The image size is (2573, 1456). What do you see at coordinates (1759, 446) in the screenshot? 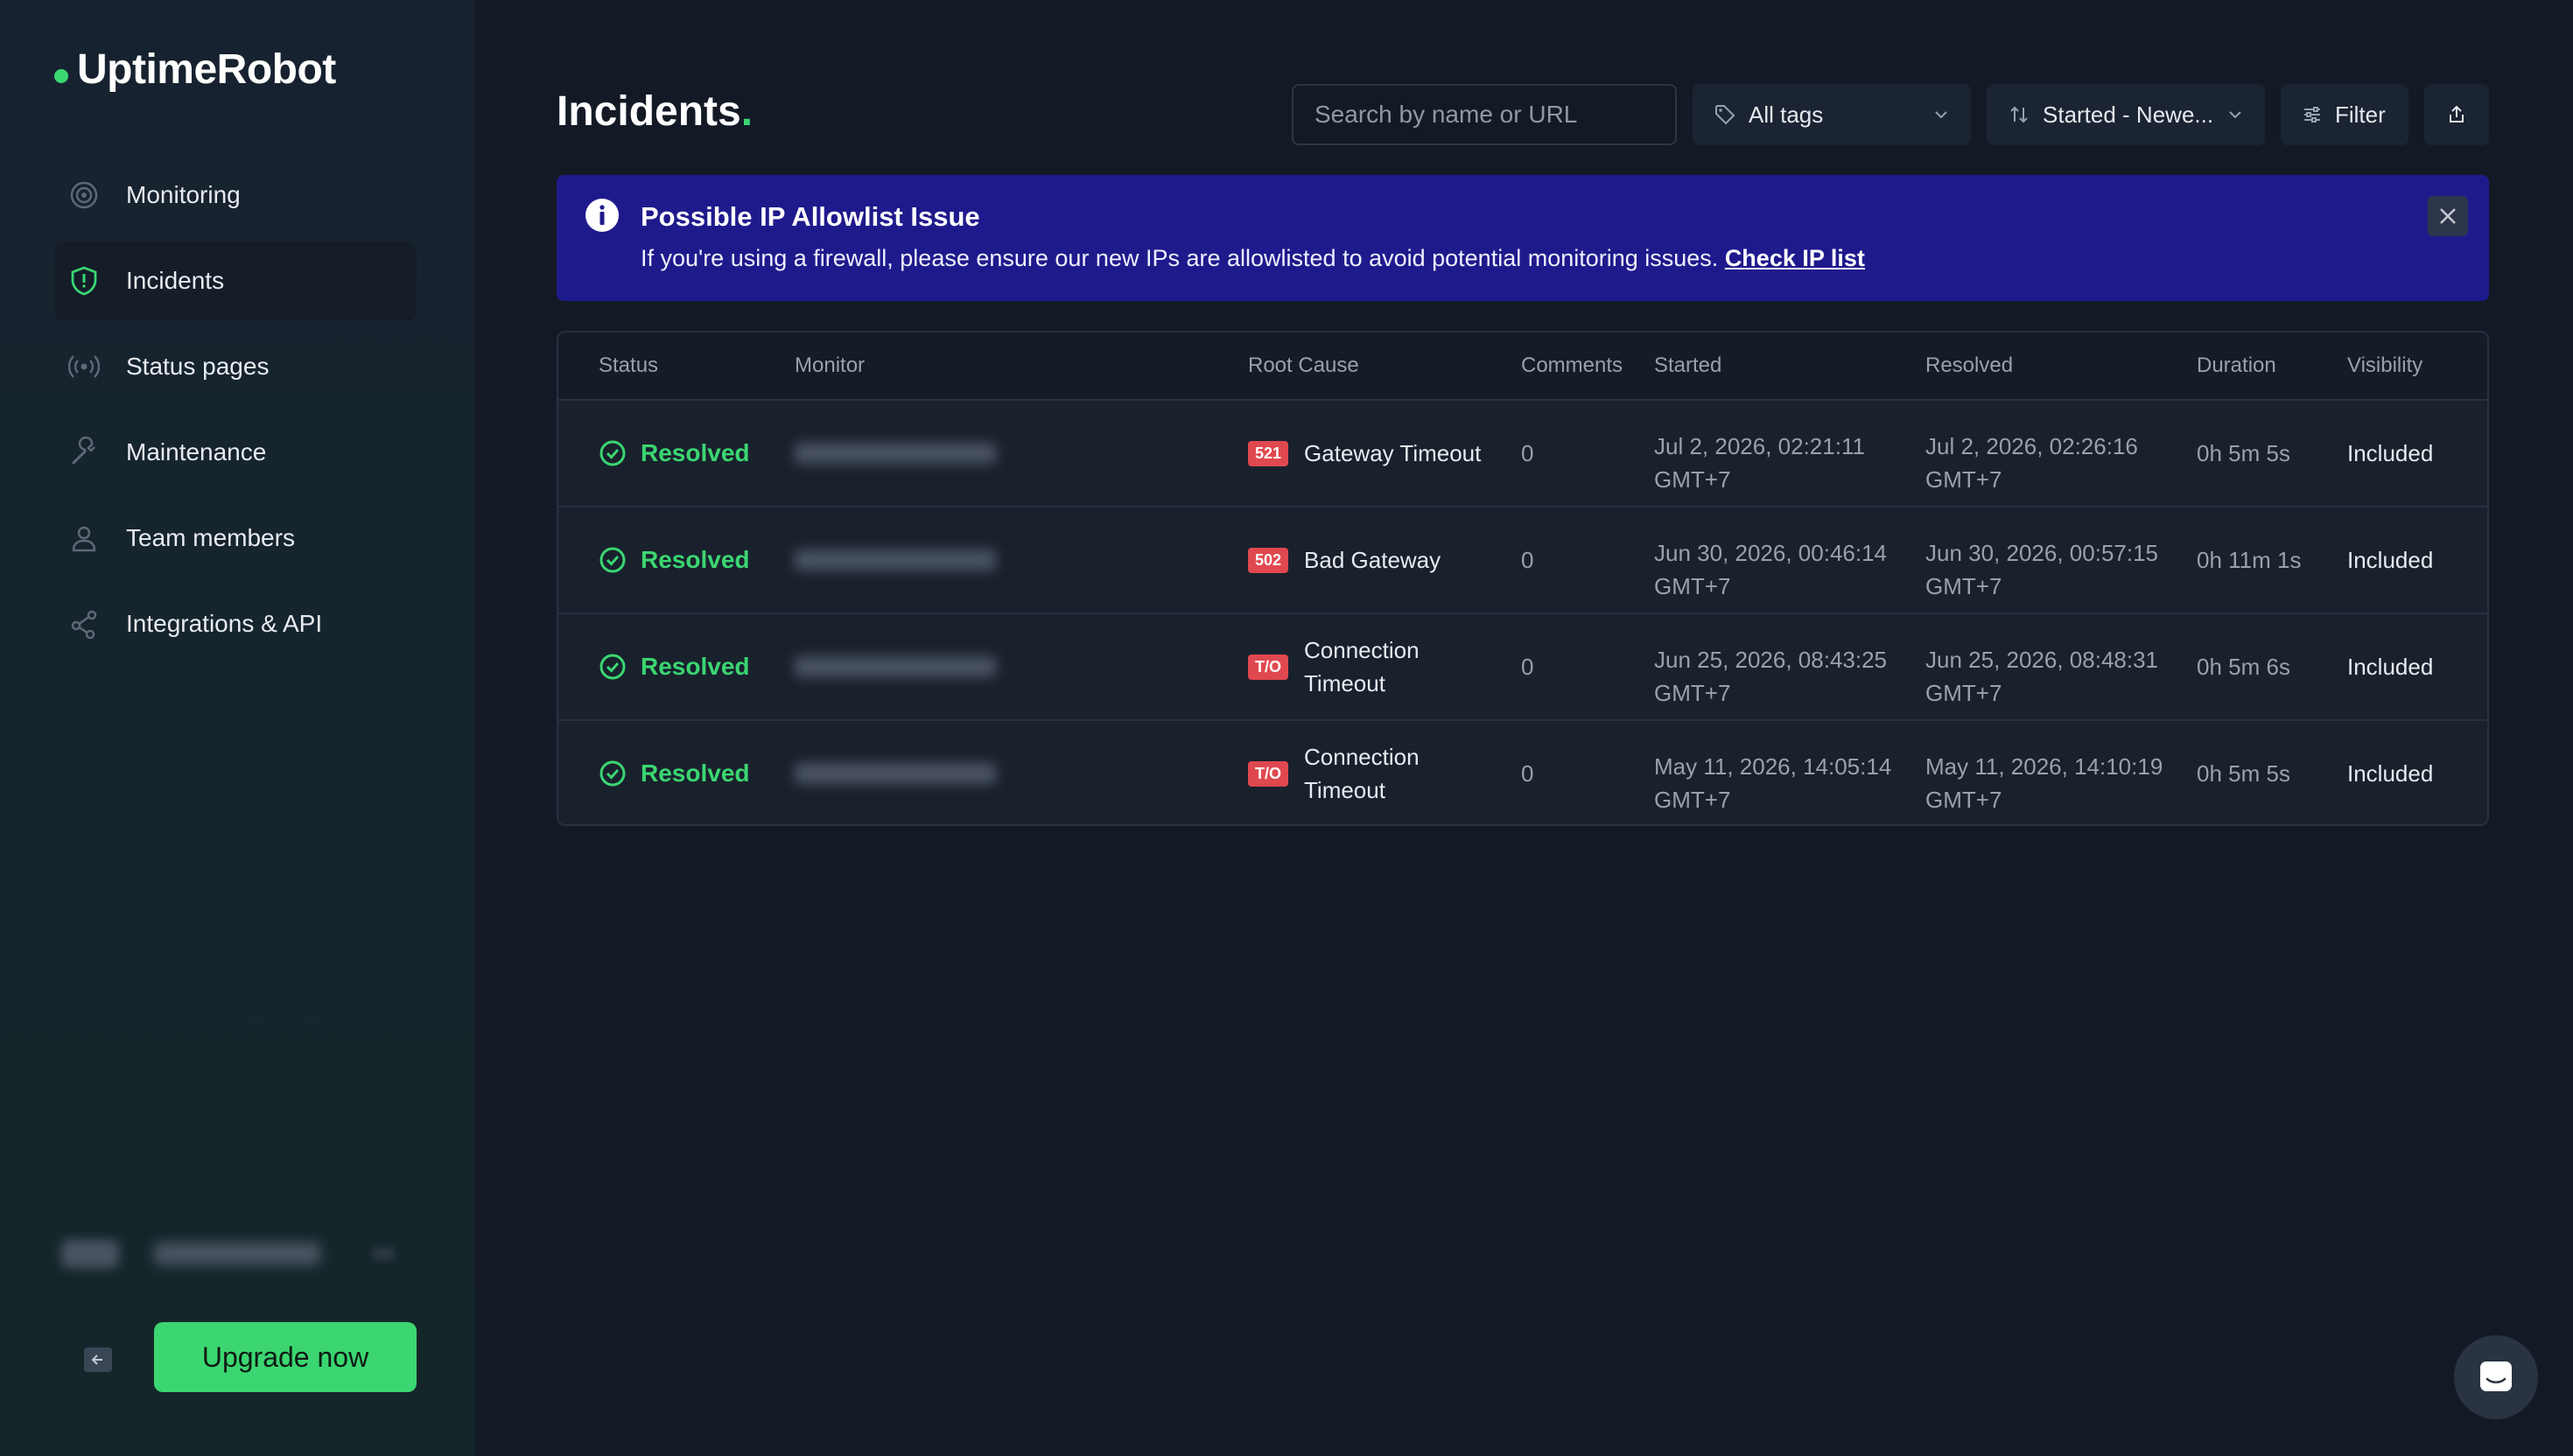
I see `started-date: Jul 2, 2026, 02:21:11` at bounding box center [1759, 446].